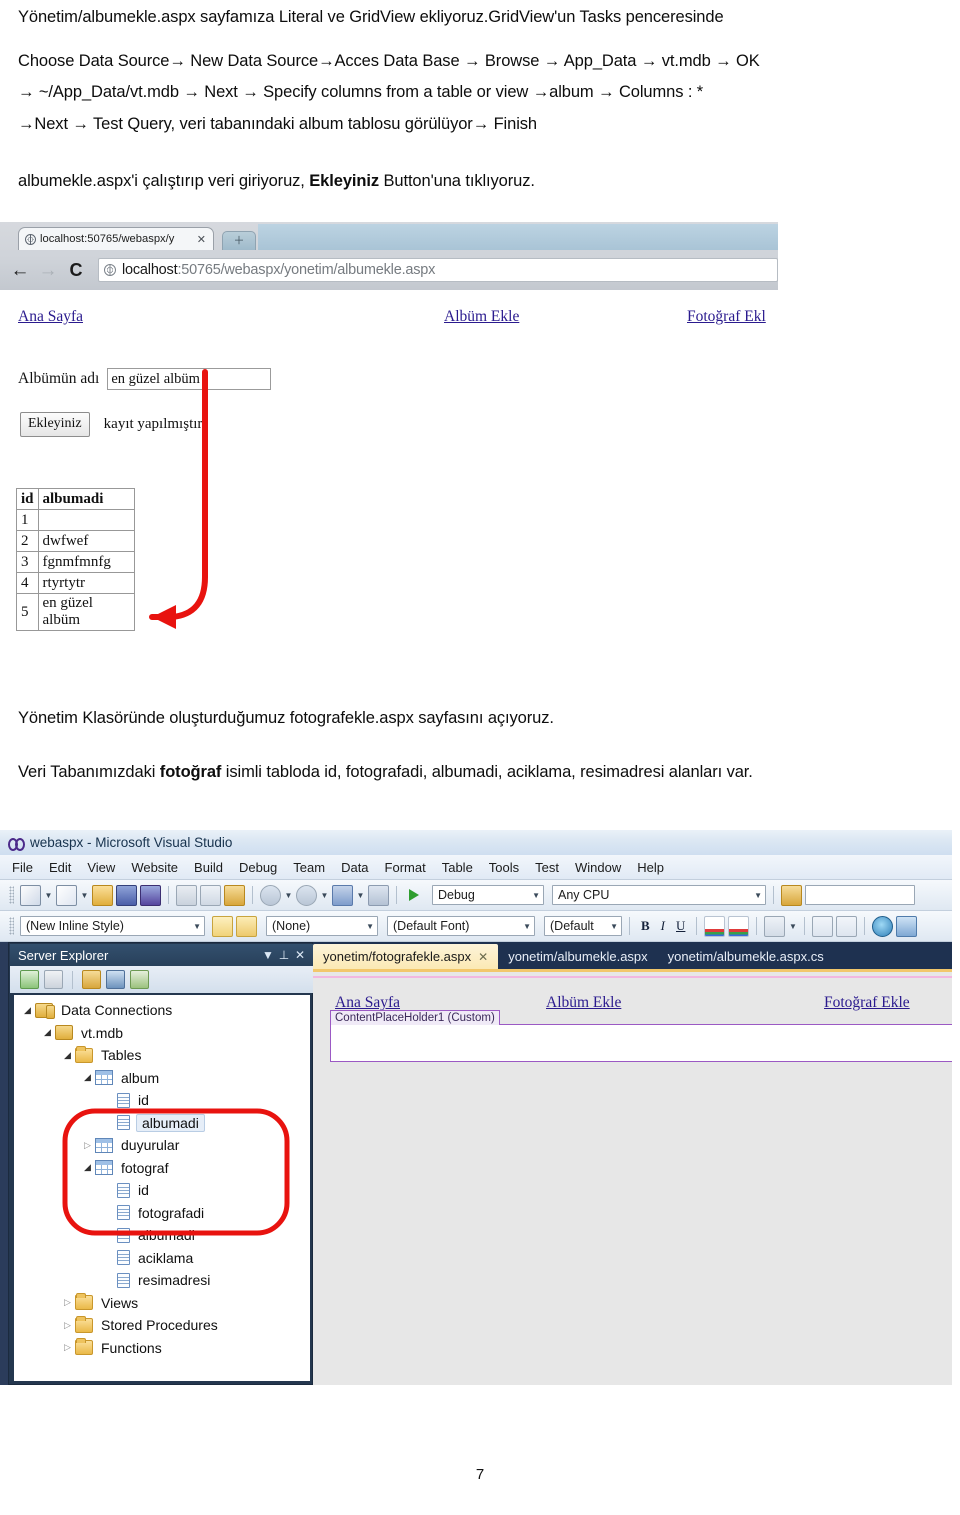  I want to click on foreground-color-icon, so click(715, 926).